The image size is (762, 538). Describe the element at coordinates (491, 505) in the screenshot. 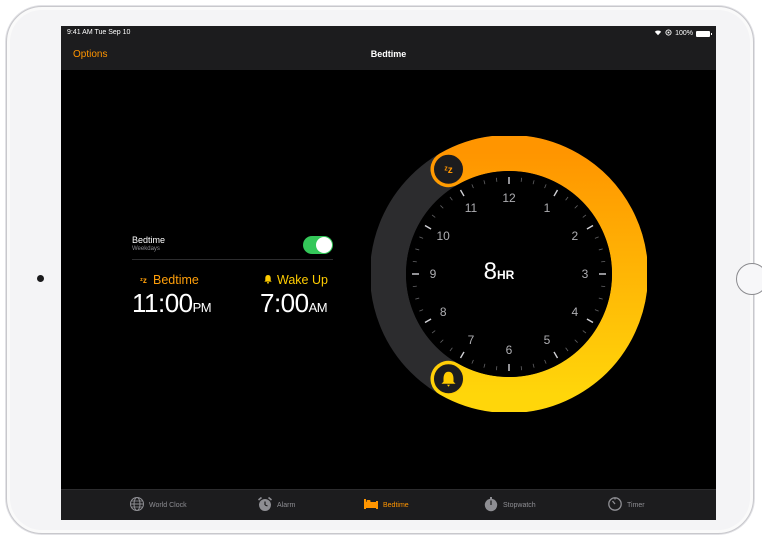

I see `stopwatch-icon` at that location.